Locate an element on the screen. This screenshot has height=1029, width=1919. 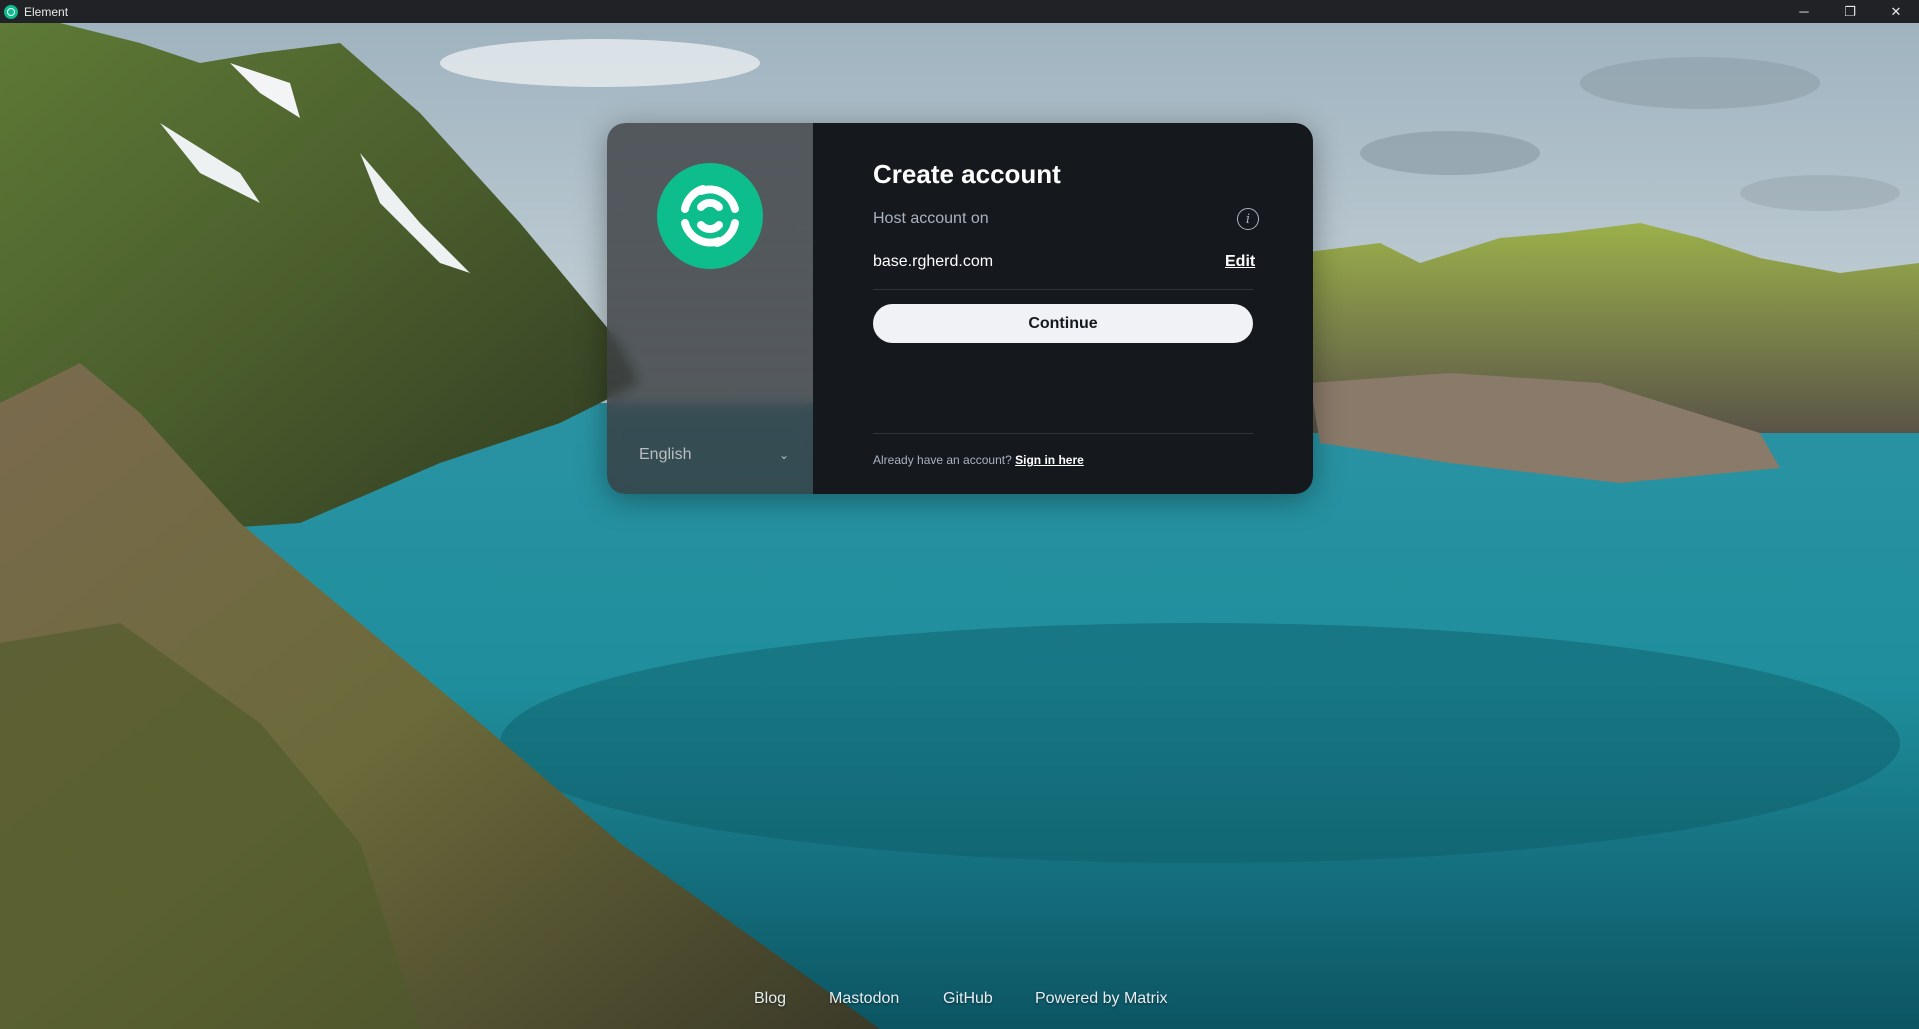
already-have-account-text: Already have an account? is located at coordinates (942, 460).